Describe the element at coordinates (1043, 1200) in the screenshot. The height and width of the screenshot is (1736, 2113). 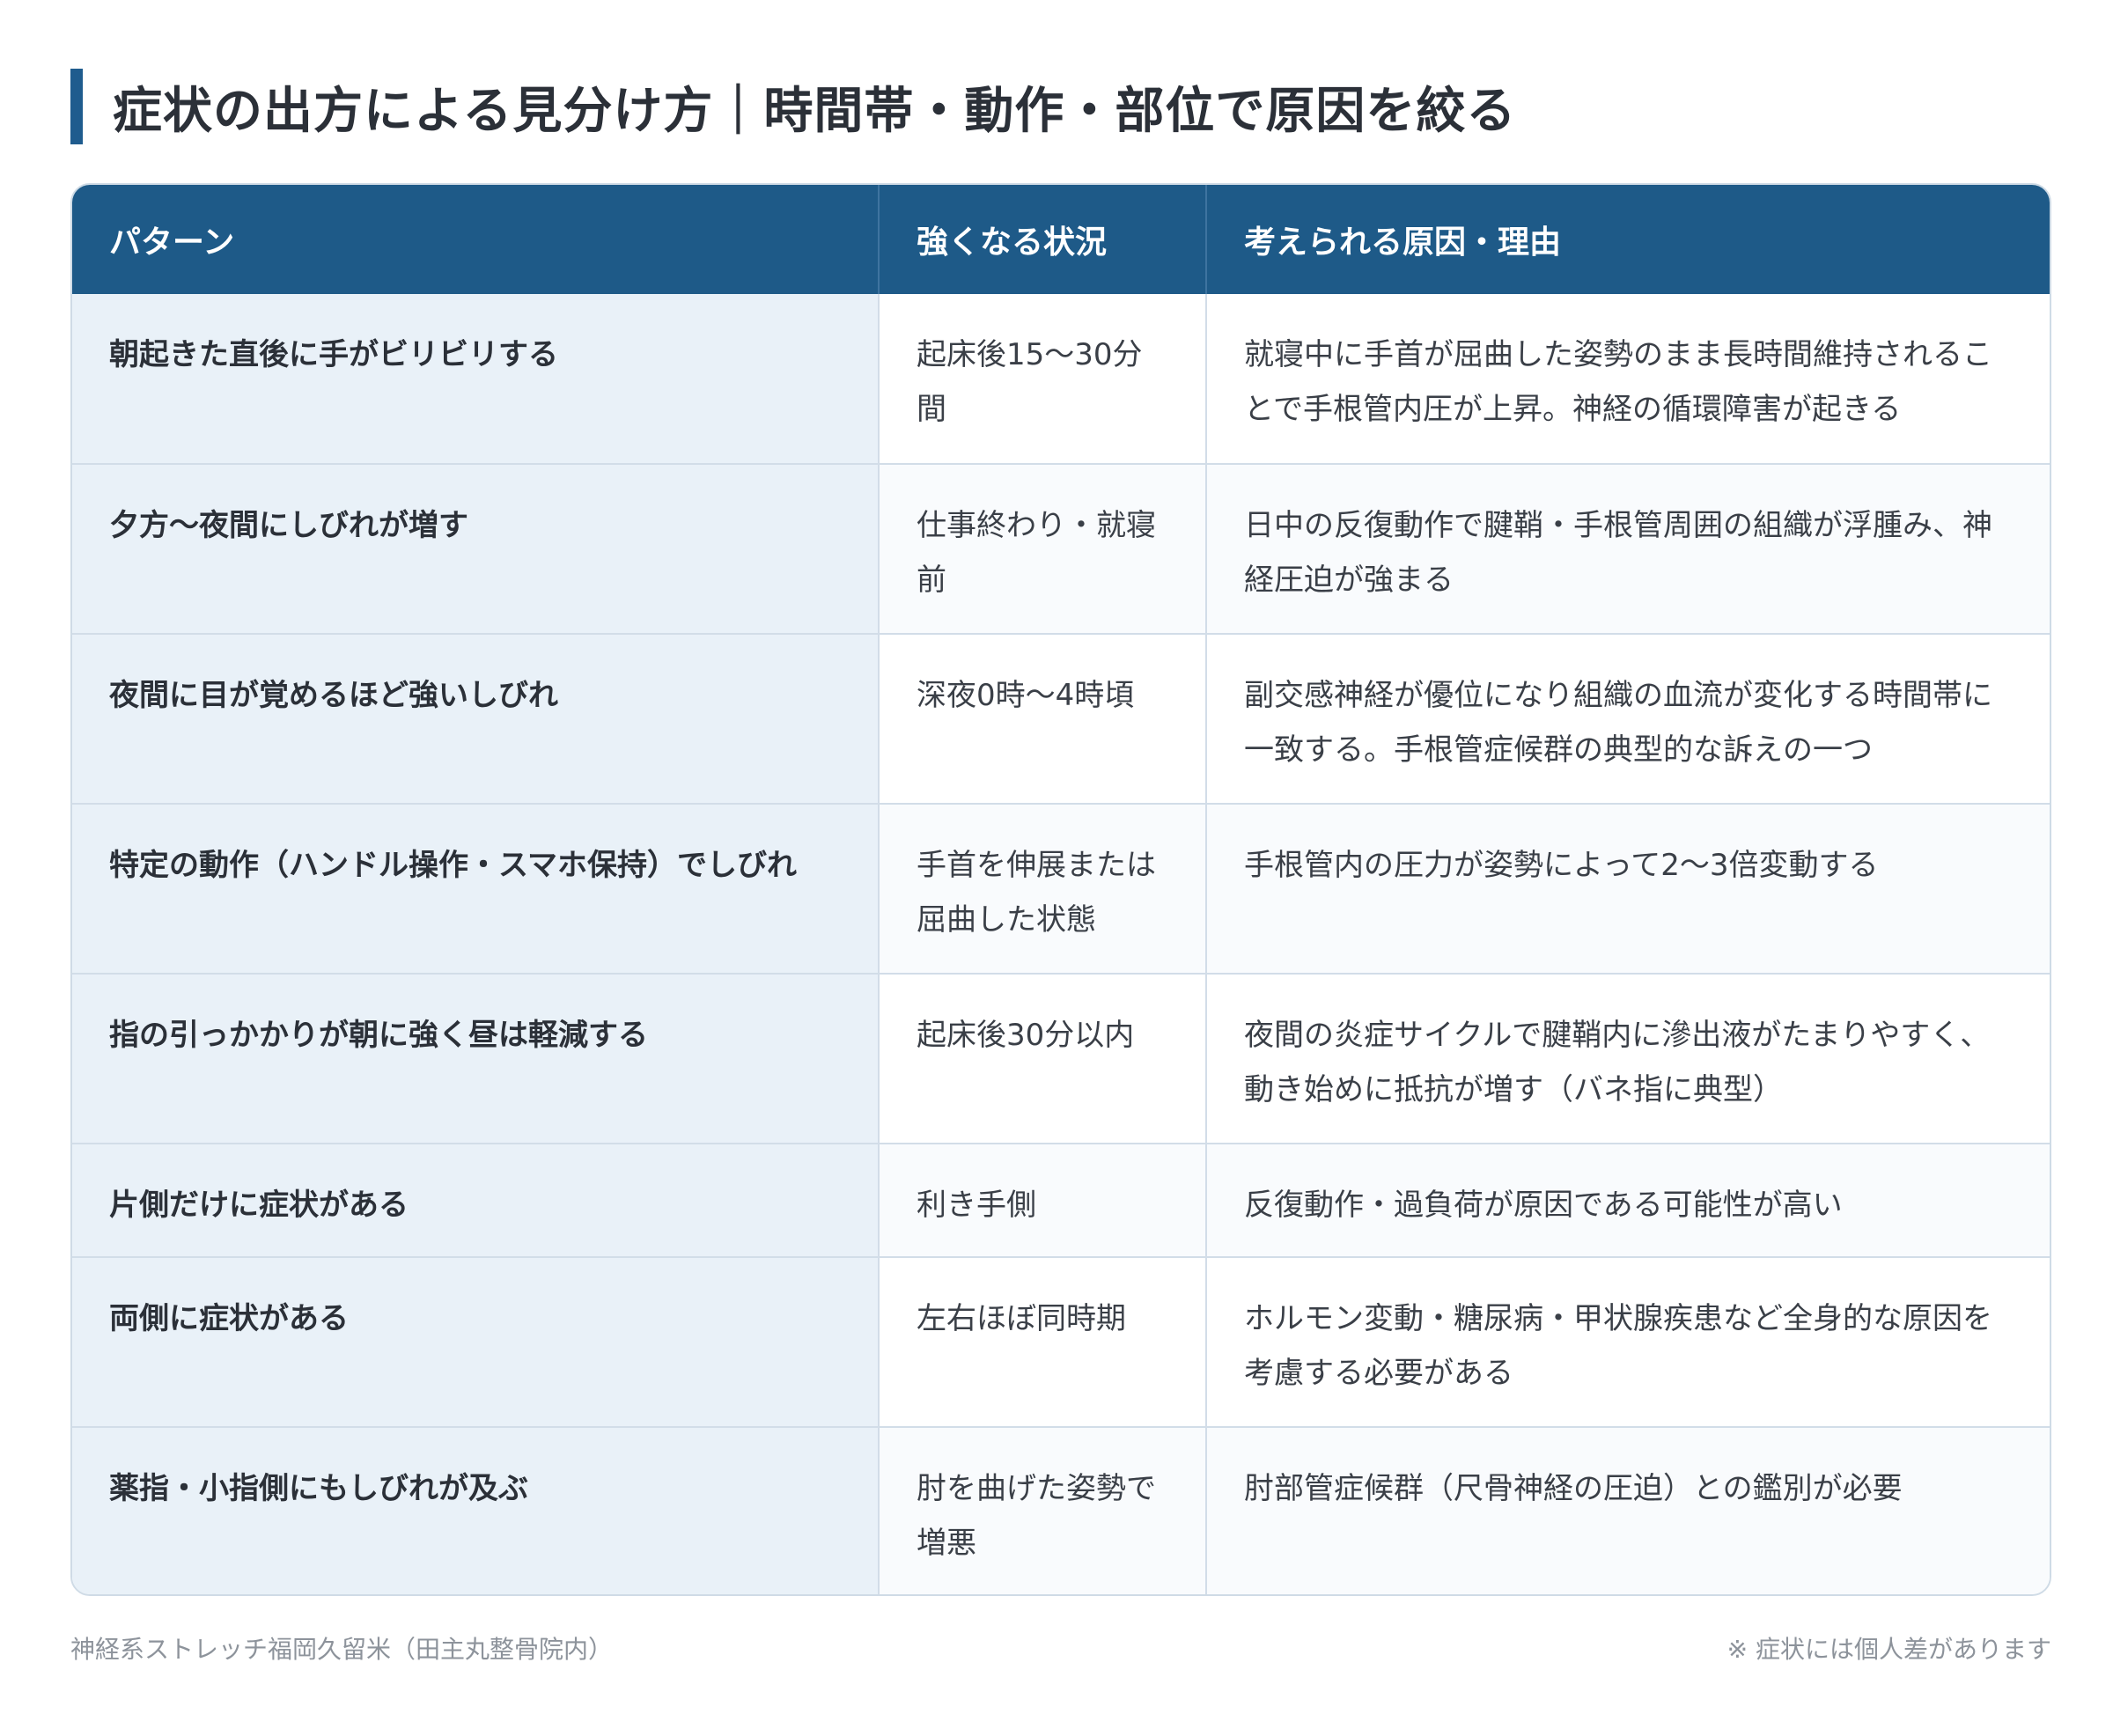
I see `cell-situation: 利き手側` at that location.